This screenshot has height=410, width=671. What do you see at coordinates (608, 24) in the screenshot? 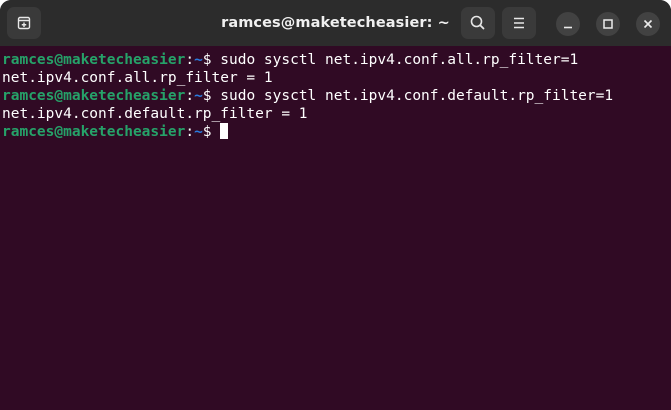
I see `maximize-button` at bounding box center [608, 24].